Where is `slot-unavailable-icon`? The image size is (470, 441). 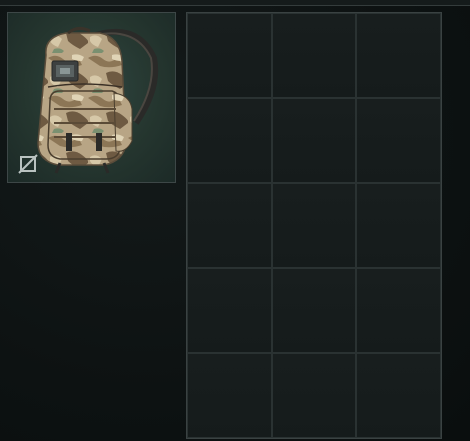
slot-unavailable-icon is located at coordinates (28, 164).